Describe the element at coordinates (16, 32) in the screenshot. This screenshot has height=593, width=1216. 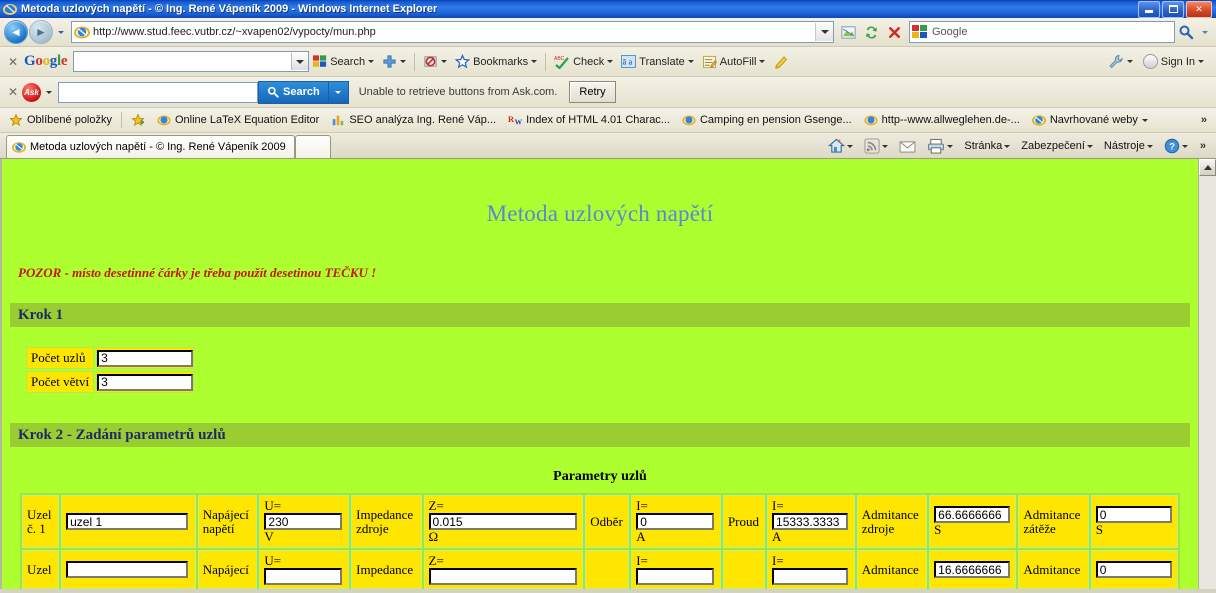
I see `back-button: ◄` at that location.